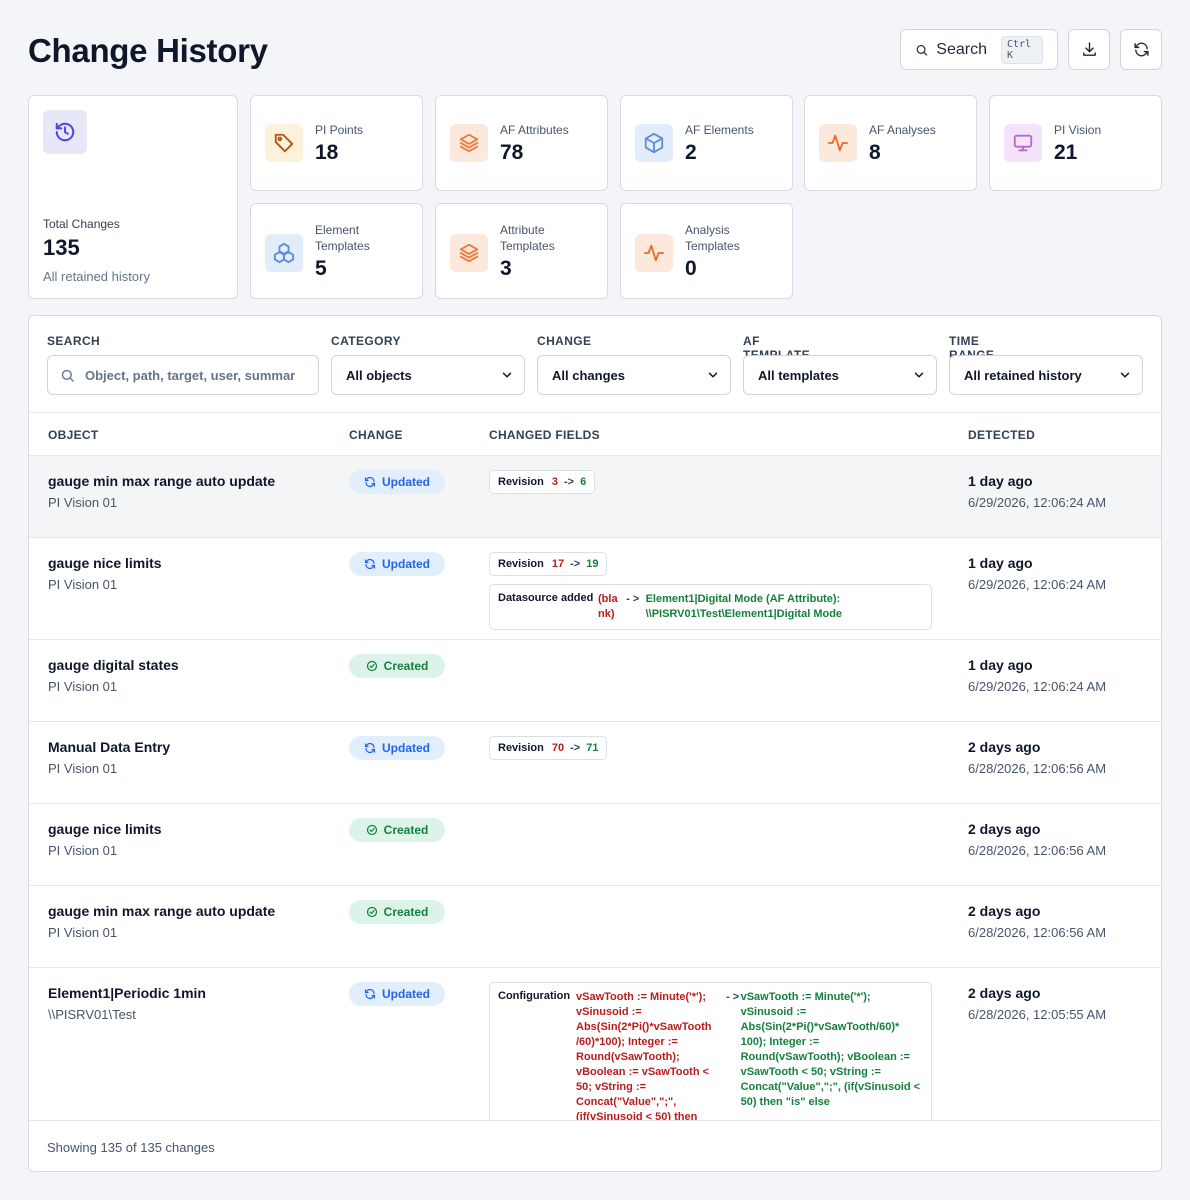 This screenshot has height=1200, width=1190. I want to click on search-filter: SEARCH, so click(183, 364).